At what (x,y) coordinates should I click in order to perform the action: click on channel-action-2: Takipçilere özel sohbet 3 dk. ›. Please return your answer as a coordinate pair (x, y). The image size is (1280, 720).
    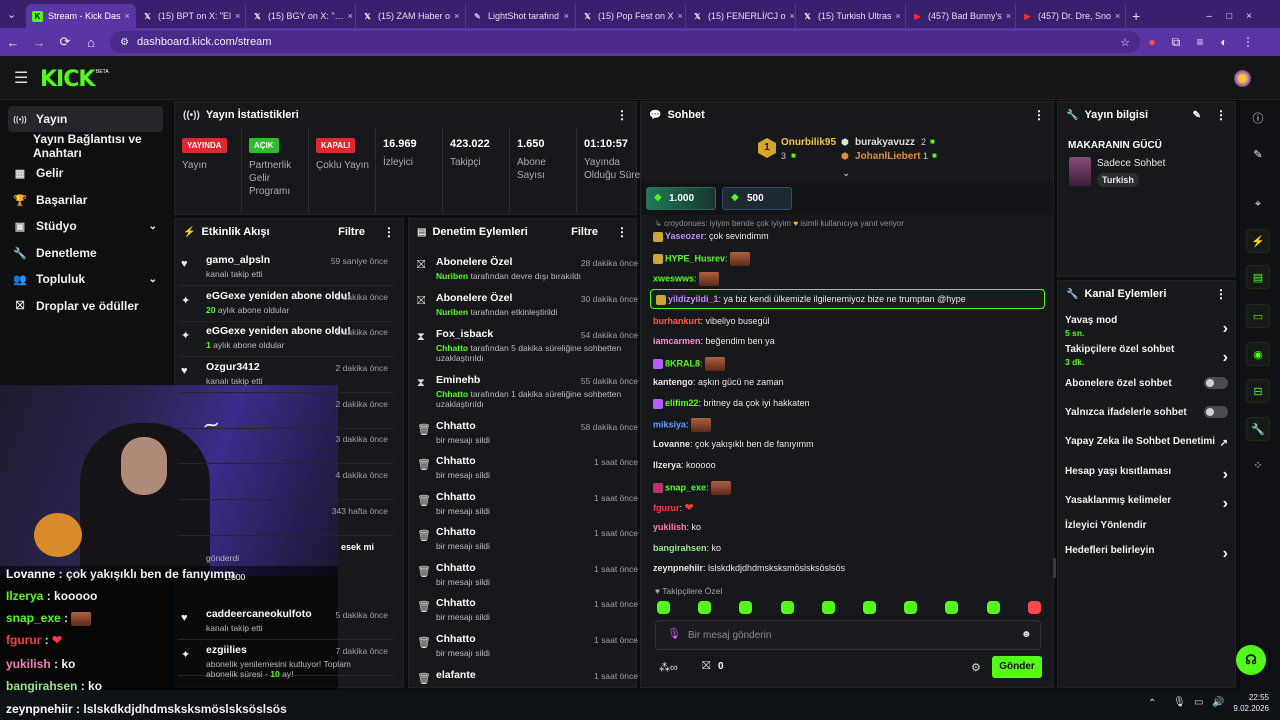
    Looking at the image, I should click on (1146, 355).